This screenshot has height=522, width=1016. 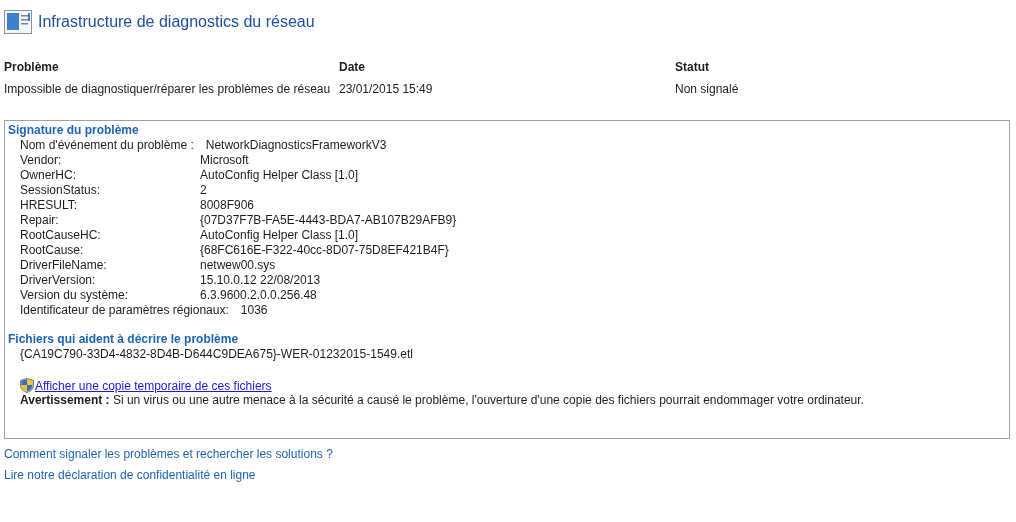 What do you see at coordinates (352, 67) in the screenshot?
I see `column-header: Date` at bounding box center [352, 67].